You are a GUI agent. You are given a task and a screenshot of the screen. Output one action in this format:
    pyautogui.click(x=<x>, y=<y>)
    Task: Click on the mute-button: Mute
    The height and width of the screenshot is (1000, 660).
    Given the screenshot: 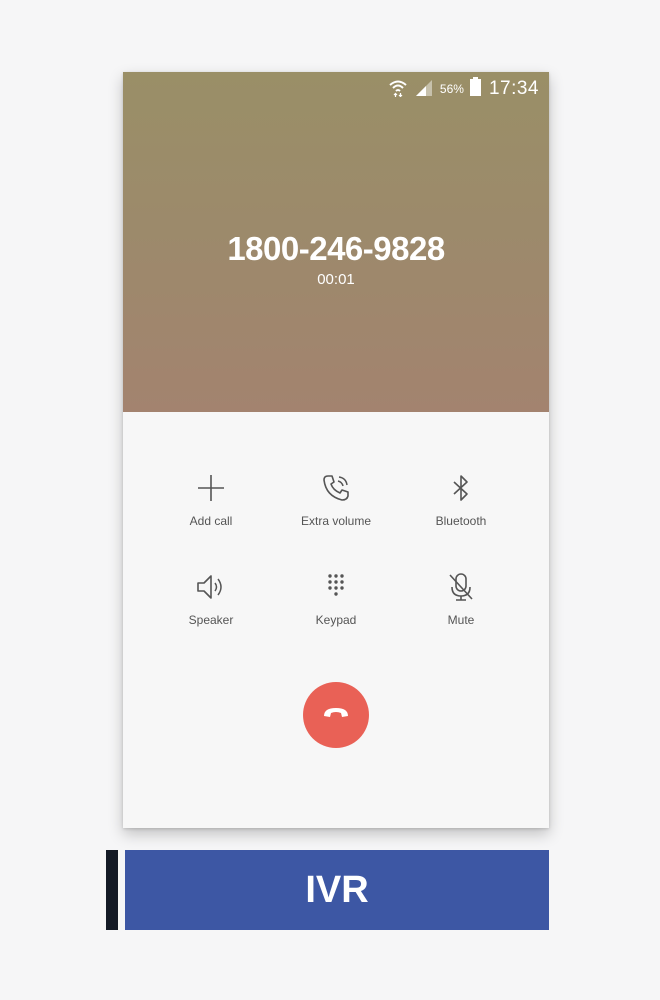 What is the action you would take?
    pyautogui.click(x=461, y=598)
    